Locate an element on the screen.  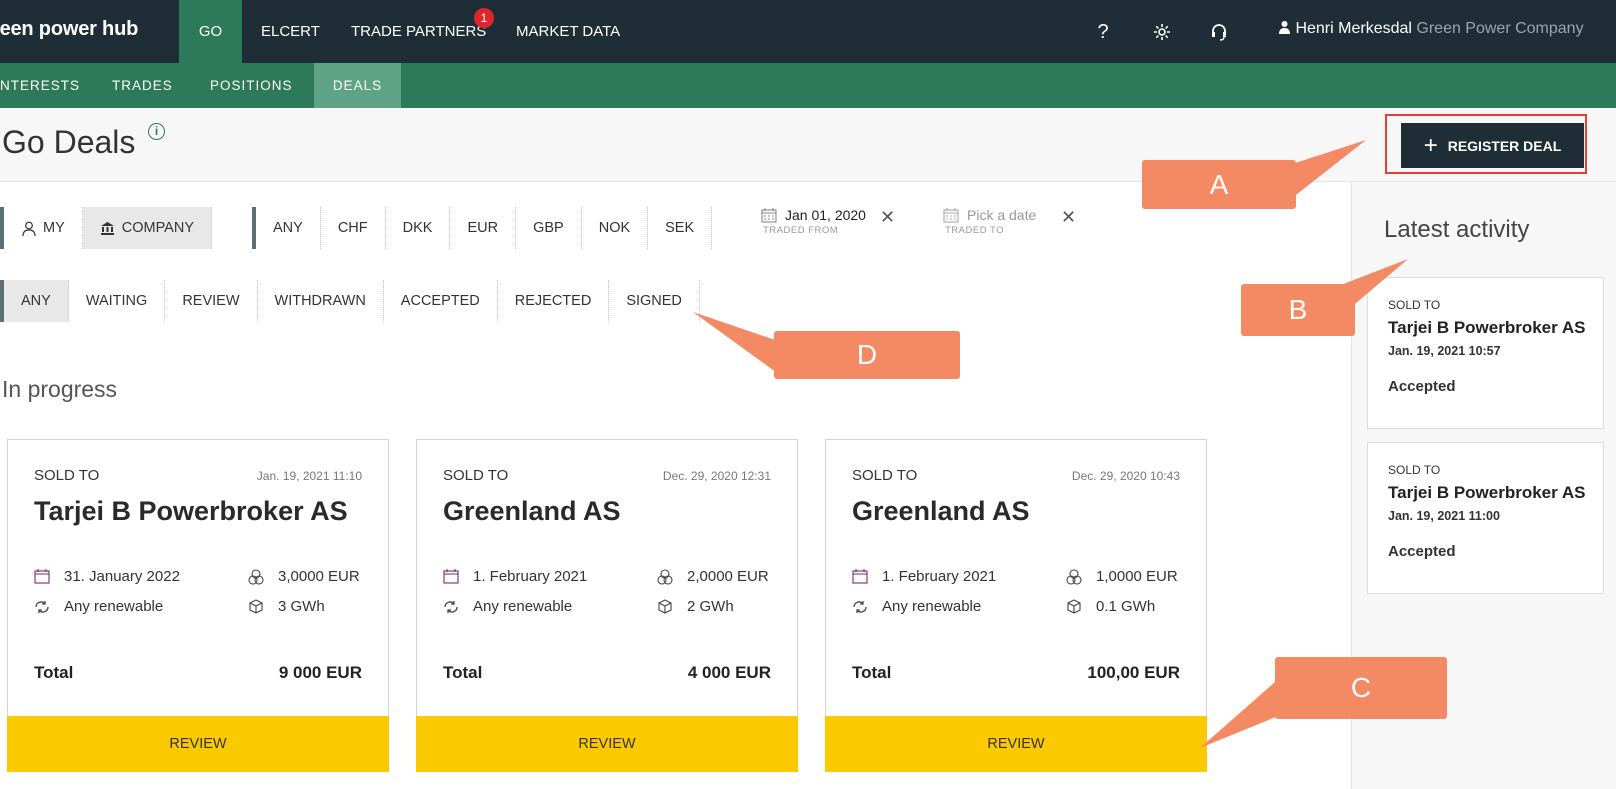
traded-to-label: TRADED TO is located at coordinates (975, 230).